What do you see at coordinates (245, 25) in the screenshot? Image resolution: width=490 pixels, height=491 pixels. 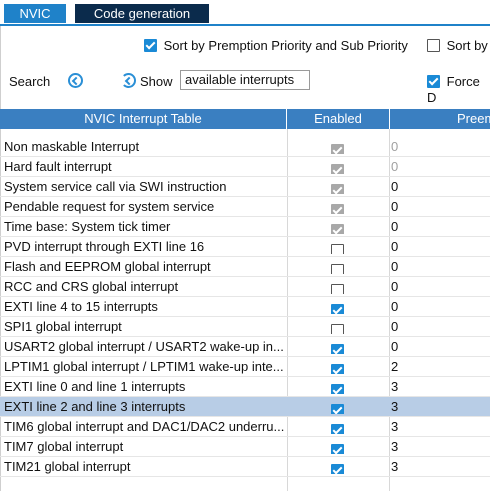 I see `tab-underline` at bounding box center [245, 25].